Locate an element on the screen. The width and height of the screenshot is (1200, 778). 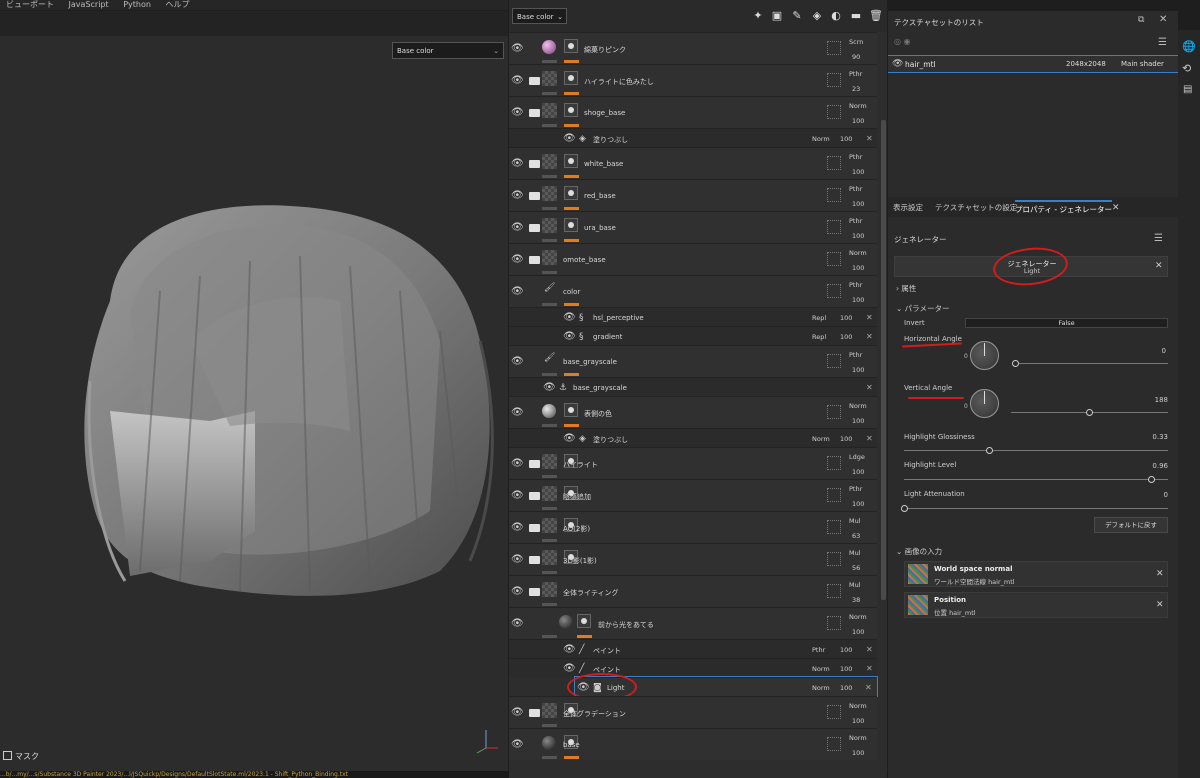
sub-layer-row: 👁 ╱ ペイント Pthr 100 ✕ is located at coordinates (693, 648).